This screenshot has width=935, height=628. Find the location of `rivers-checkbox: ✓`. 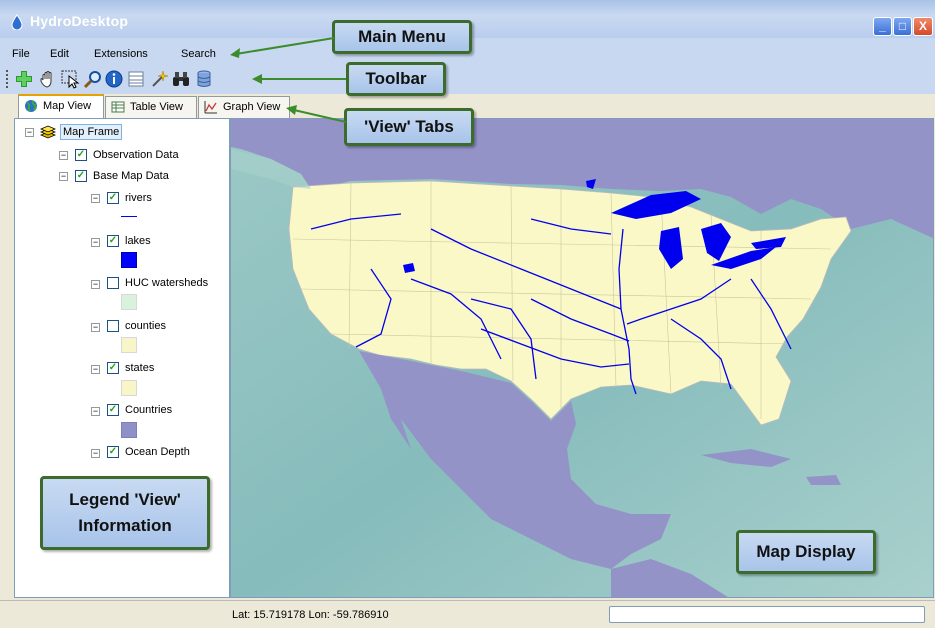

rivers-checkbox: ✓ is located at coordinates (113, 198).